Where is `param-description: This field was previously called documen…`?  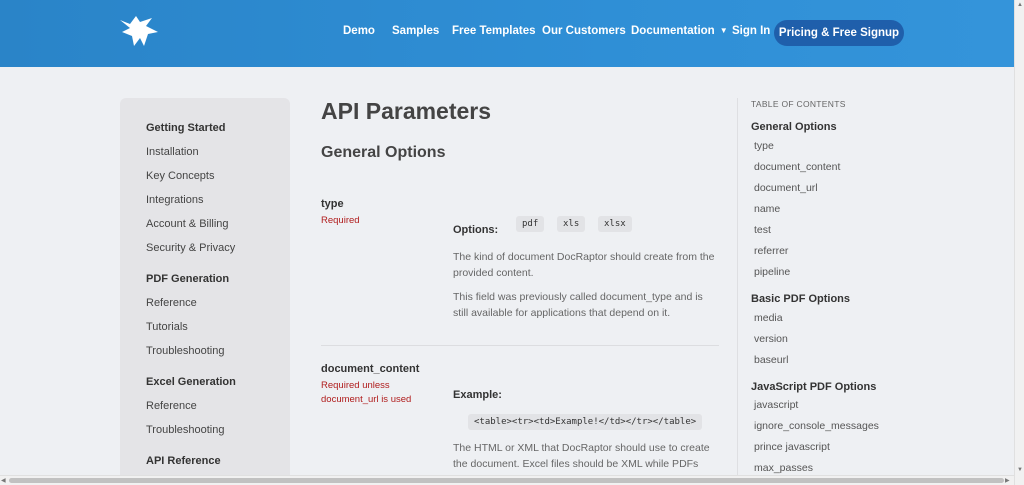 param-description: This field was previously called documen… is located at coordinates (578, 305).